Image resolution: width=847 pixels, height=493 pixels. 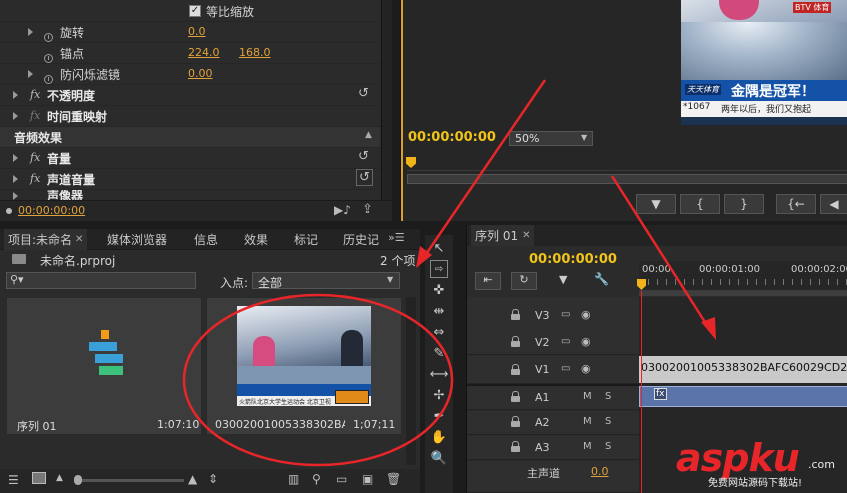 I want to click on list-view-icon: ☰, so click(x=13, y=480).